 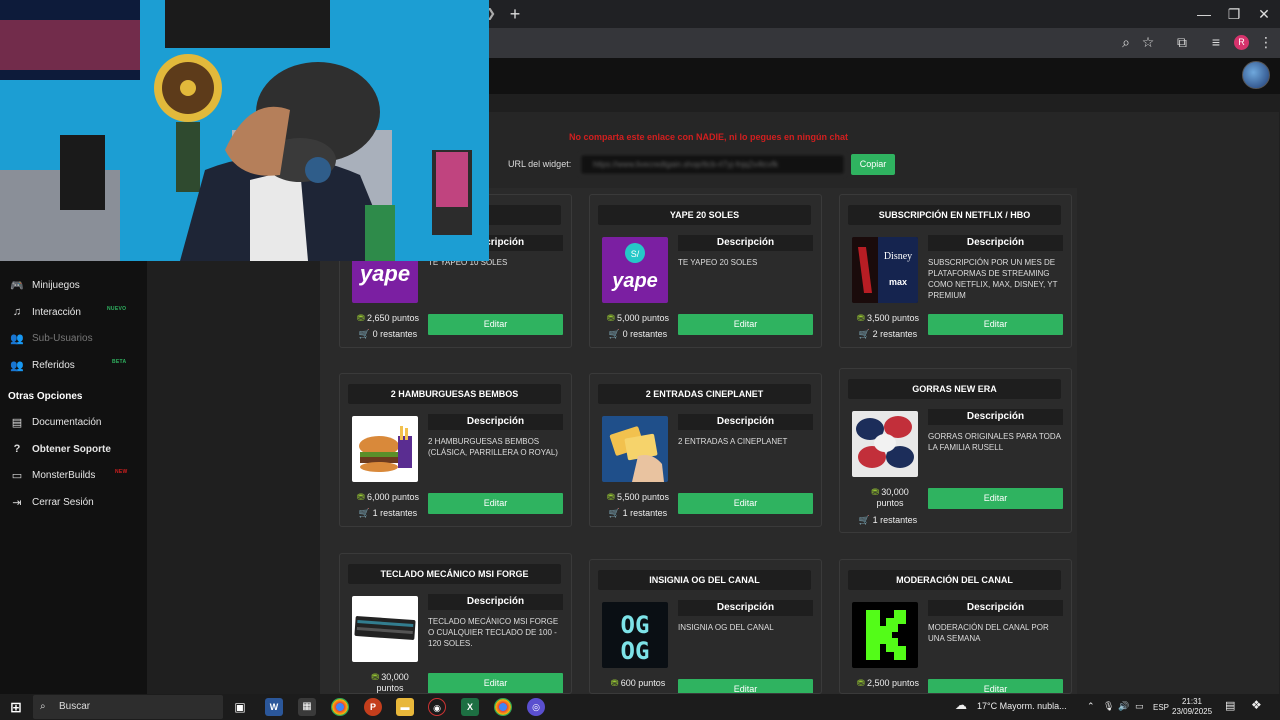 I want to click on reward-points: ⛃ 5,000 puntos, so click(x=638, y=318).